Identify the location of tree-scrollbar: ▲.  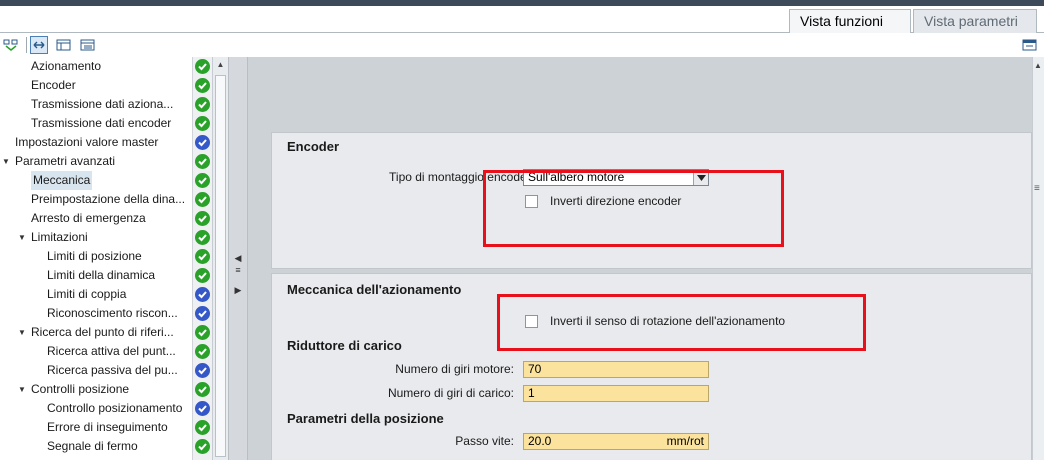
(220, 258).